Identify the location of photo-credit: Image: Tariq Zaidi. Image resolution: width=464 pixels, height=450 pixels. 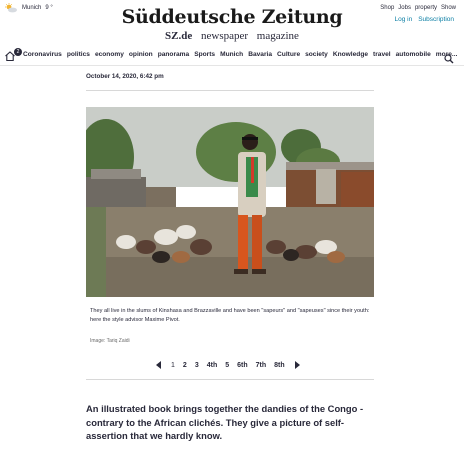
(110, 341).